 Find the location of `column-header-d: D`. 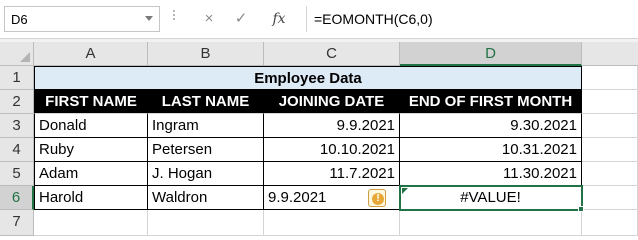

column-header-d: D is located at coordinates (491, 54).